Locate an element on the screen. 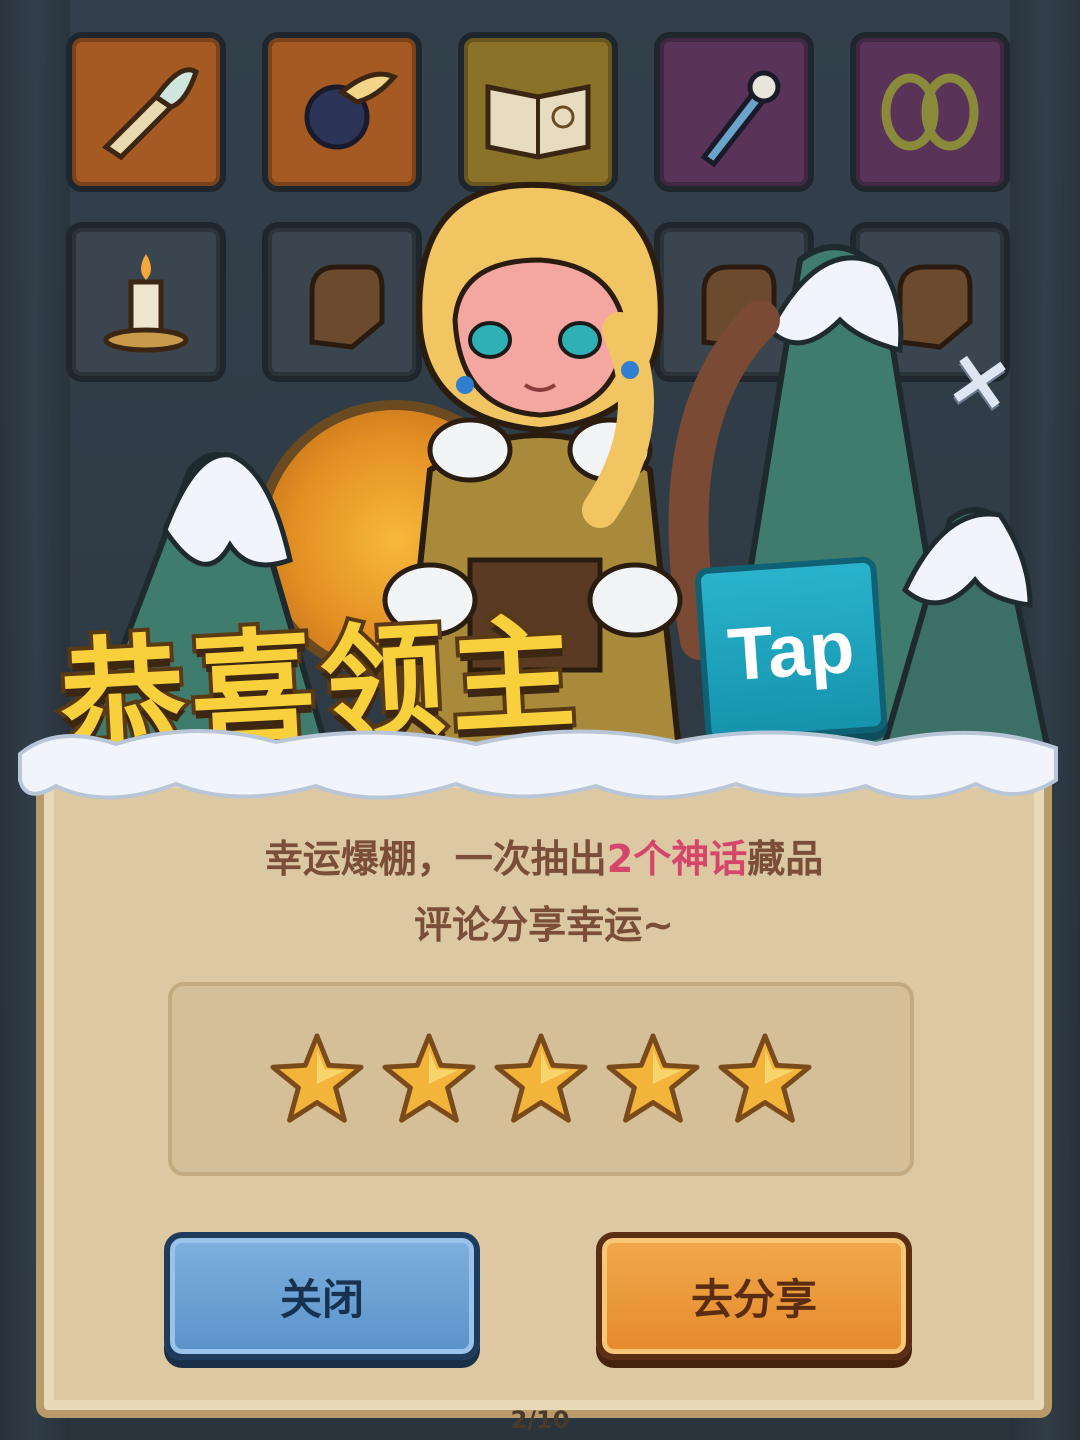  snow-ledge is located at coordinates (538, 764).